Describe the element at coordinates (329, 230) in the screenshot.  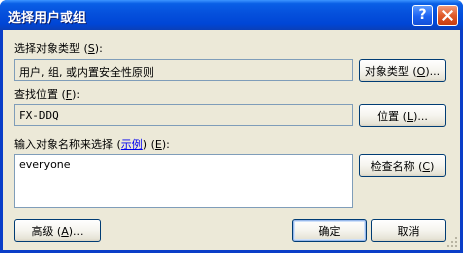
I see `ok-button: 确定` at that location.